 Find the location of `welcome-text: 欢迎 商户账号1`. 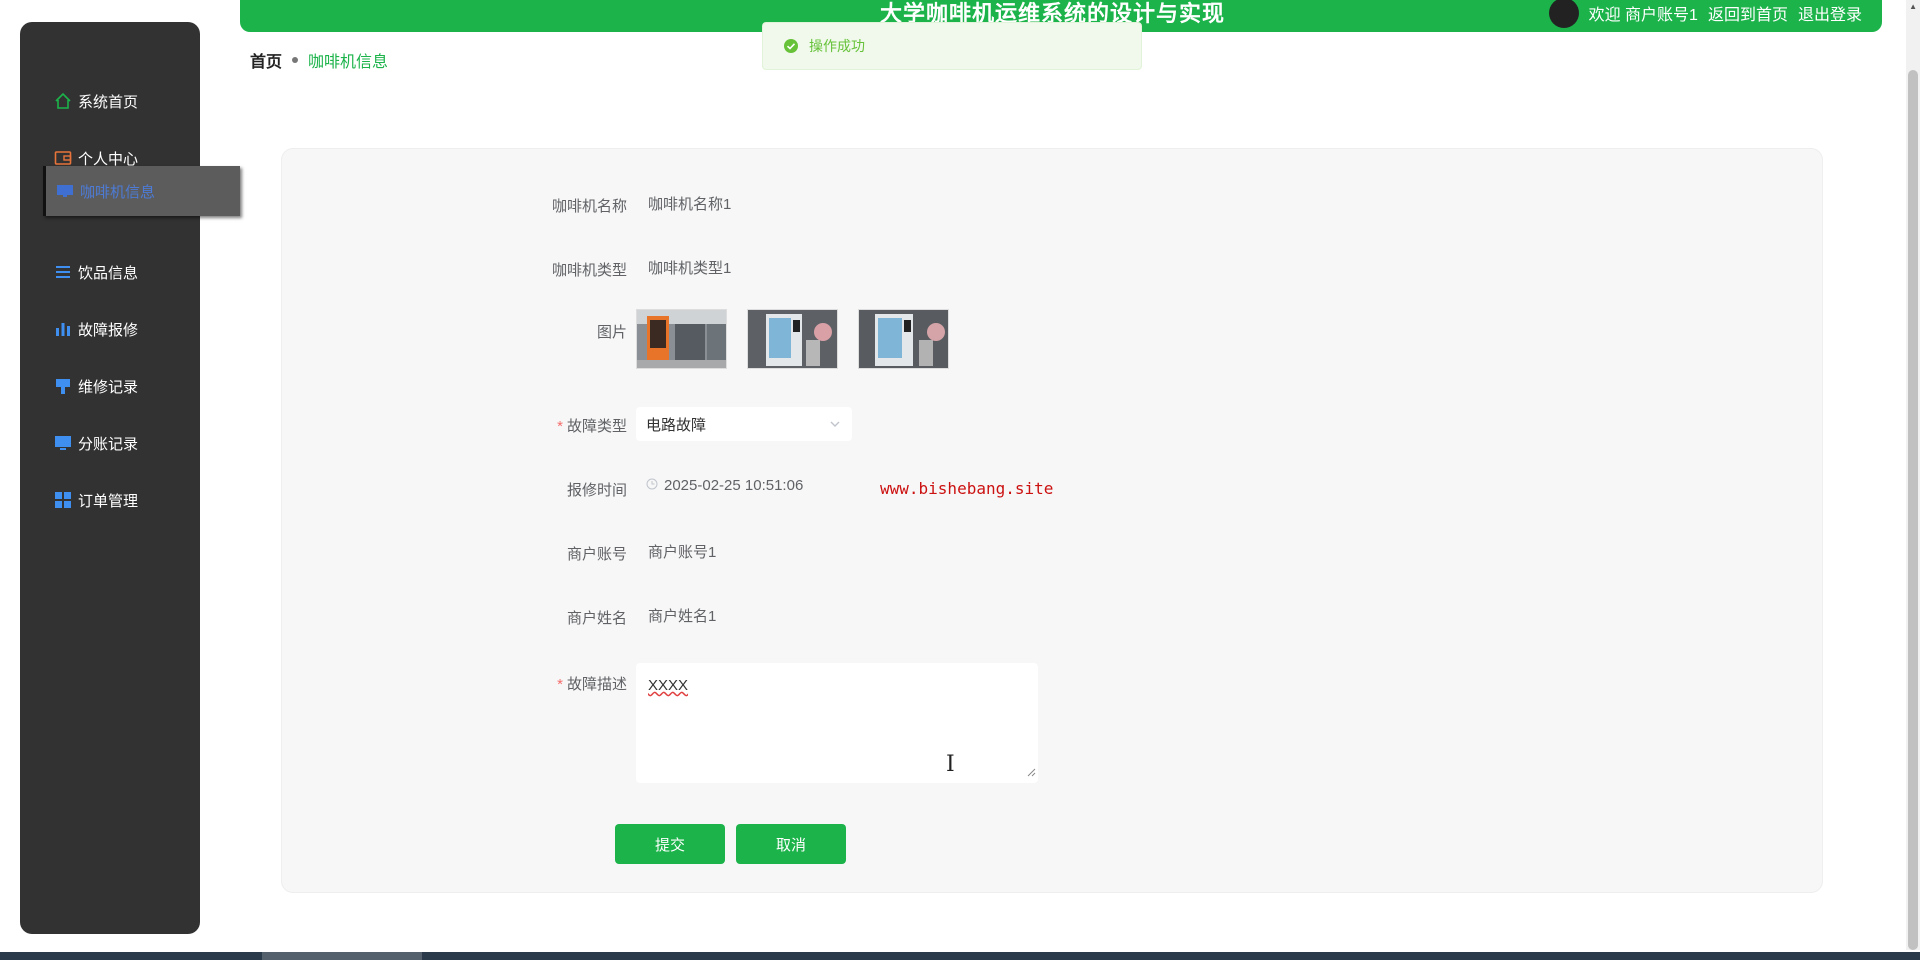

welcome-text: 欢迎 商户账号1 is located at coordinates (1643, 15).